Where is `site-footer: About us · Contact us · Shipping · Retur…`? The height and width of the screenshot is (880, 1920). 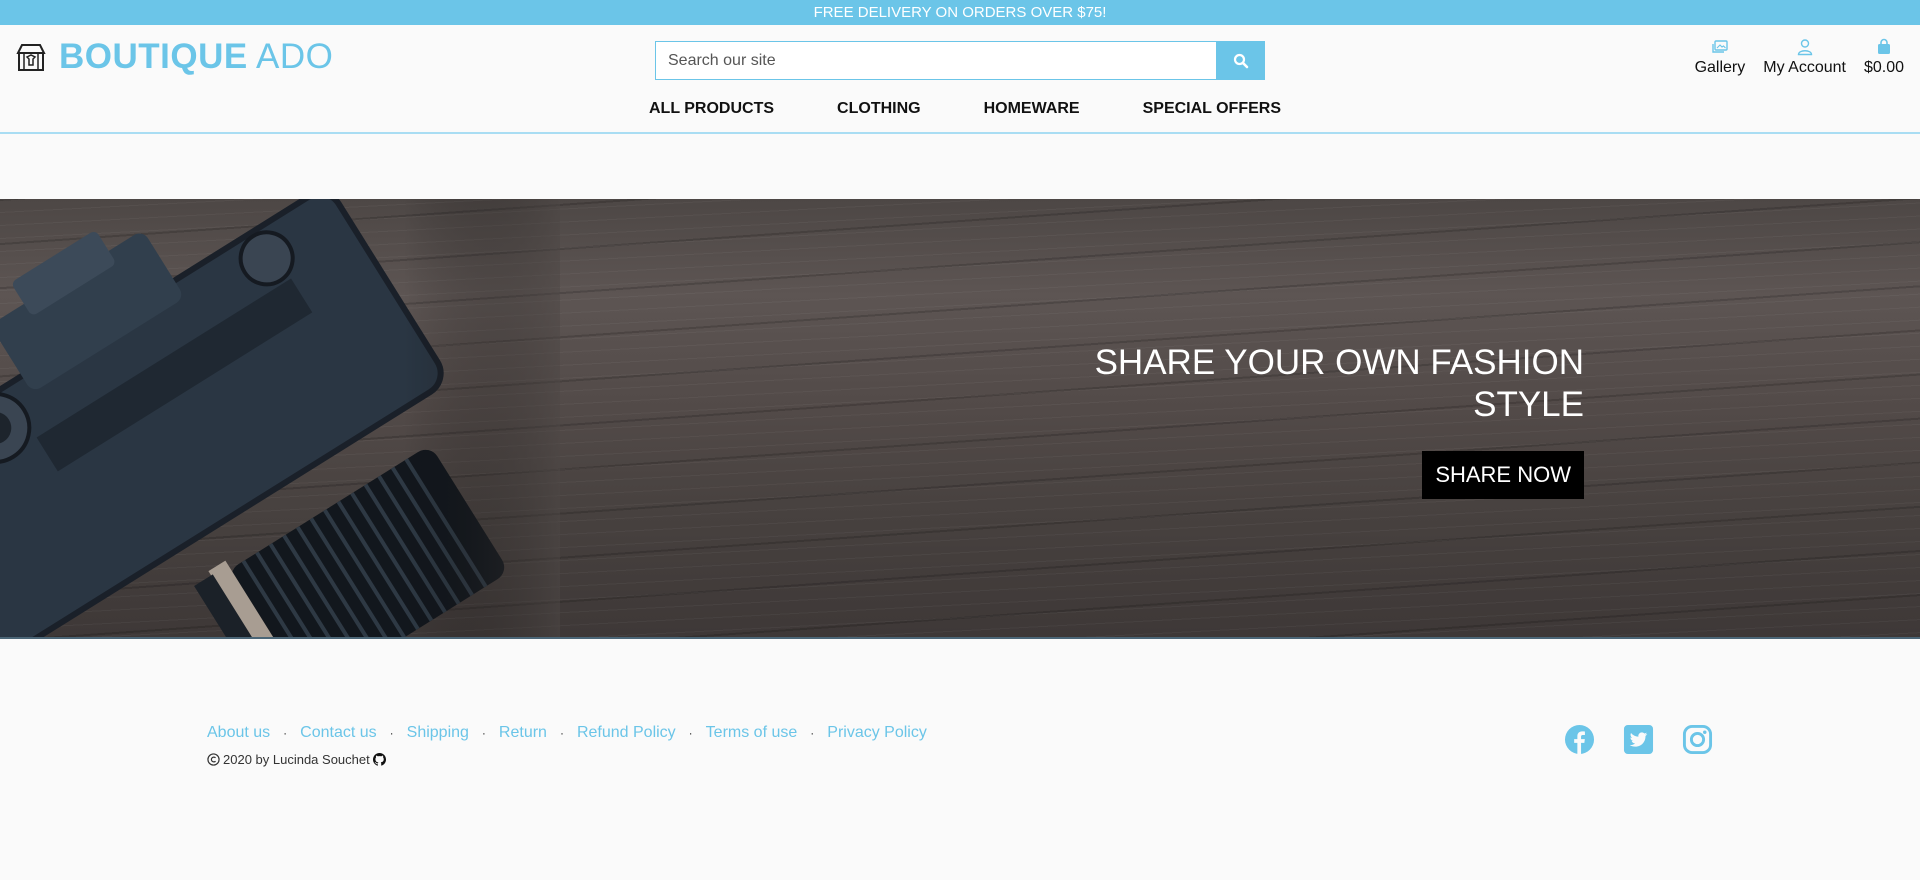
site-footer: About us · Contact us · Shipping · Retur… is located at coordinates (960, 745).